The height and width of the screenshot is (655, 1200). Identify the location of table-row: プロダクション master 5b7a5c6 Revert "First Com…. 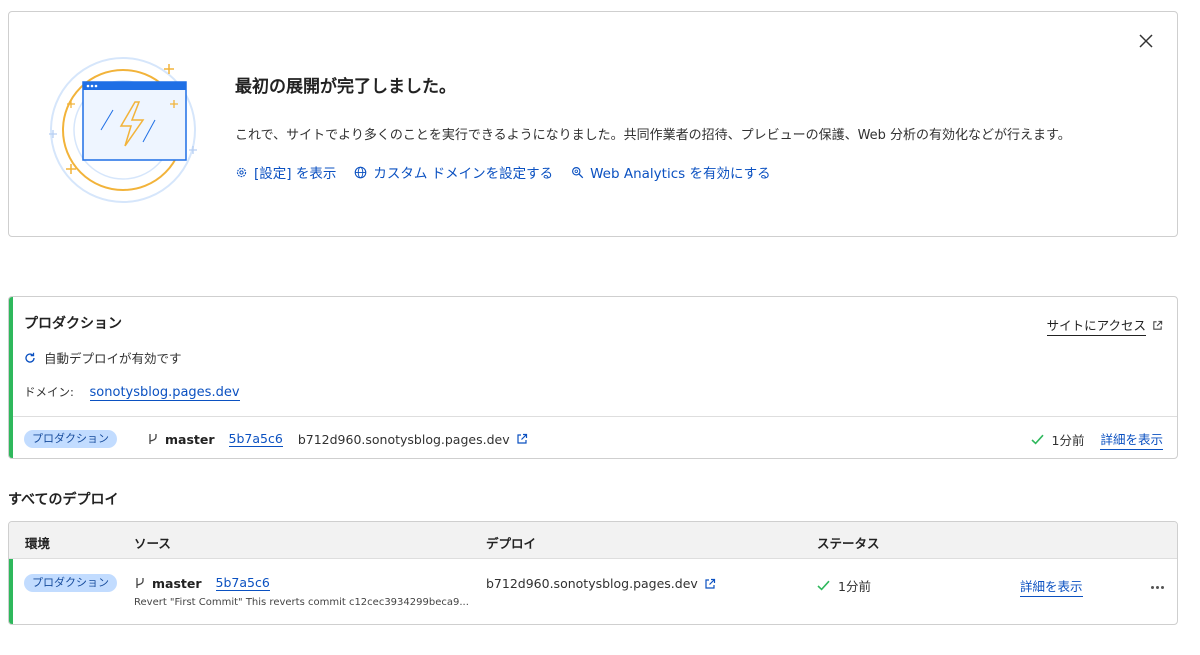
(593, 591).